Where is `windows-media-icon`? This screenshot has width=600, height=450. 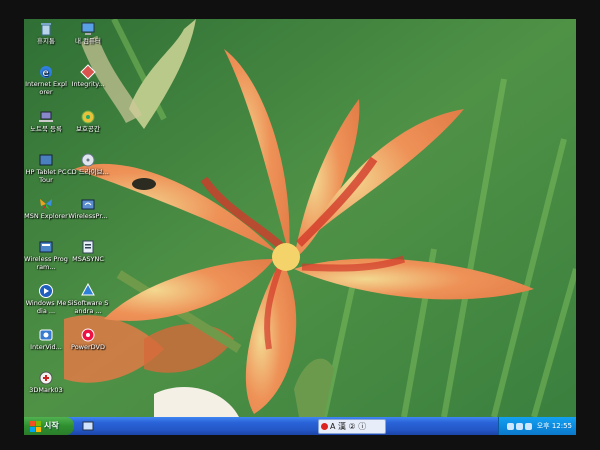 windows-media-icon is located at coordinates (46, 291).